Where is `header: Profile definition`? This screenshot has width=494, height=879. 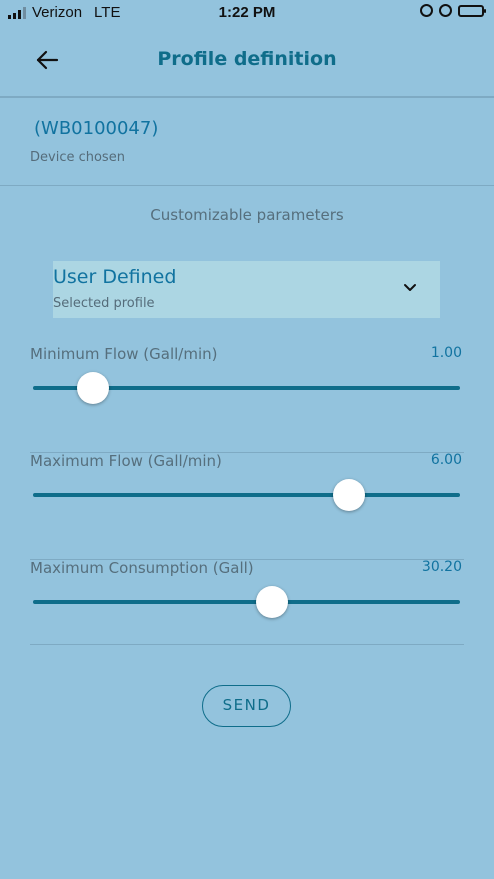 header: Profile definition is located at coordinates (247, 62).